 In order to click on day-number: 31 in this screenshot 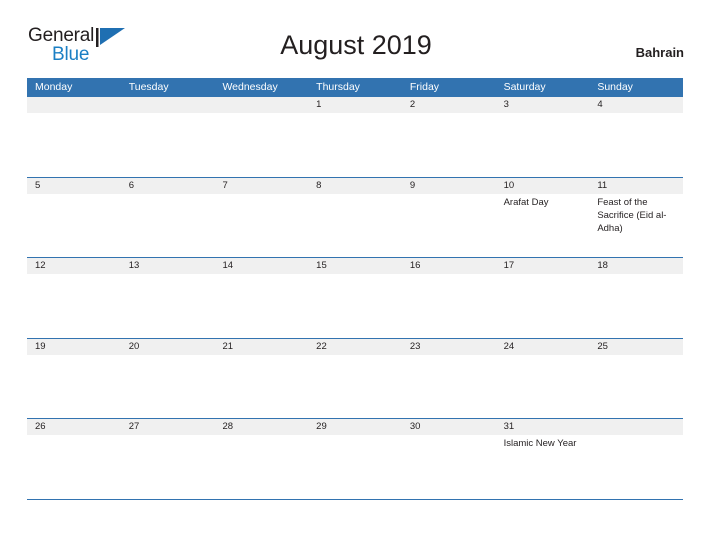, I will do `click(543, 427)`.